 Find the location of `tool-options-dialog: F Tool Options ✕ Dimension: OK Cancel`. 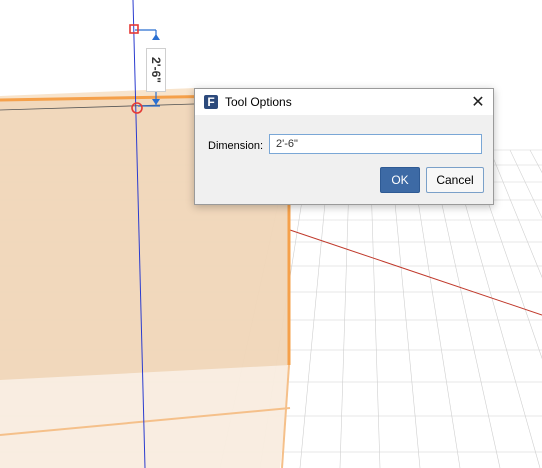

tool-options-dialog: F Tool Options ✕ Dimension: OK Cancel is located at coordinates (344, 146).